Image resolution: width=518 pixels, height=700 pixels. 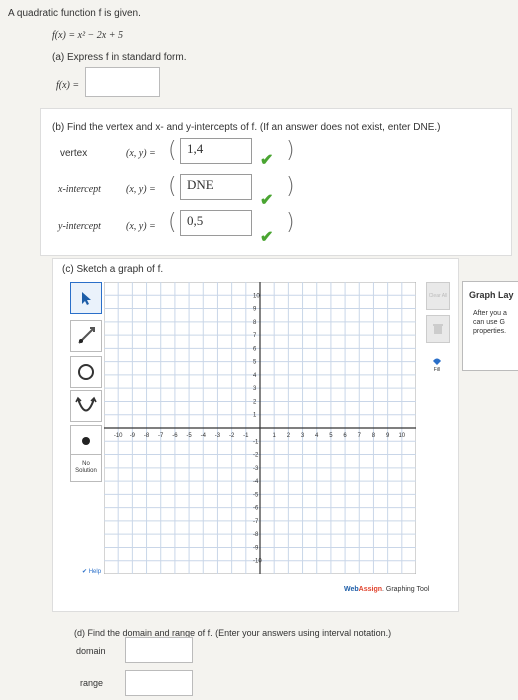 I want to click on y-tick-label: -9, so click(x=256, y=548).